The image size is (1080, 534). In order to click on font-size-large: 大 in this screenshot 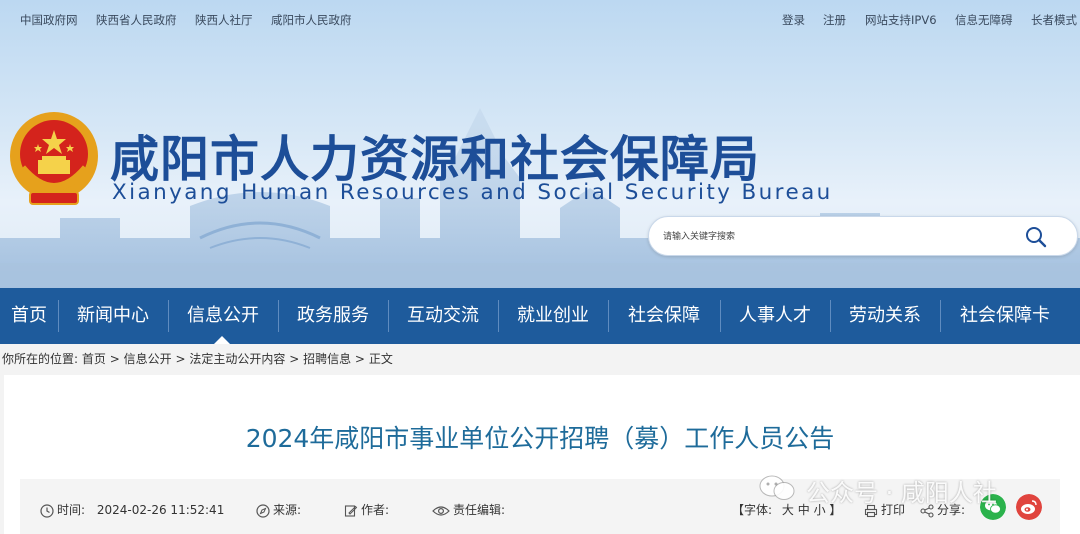, I will do `click(788, 510)`.